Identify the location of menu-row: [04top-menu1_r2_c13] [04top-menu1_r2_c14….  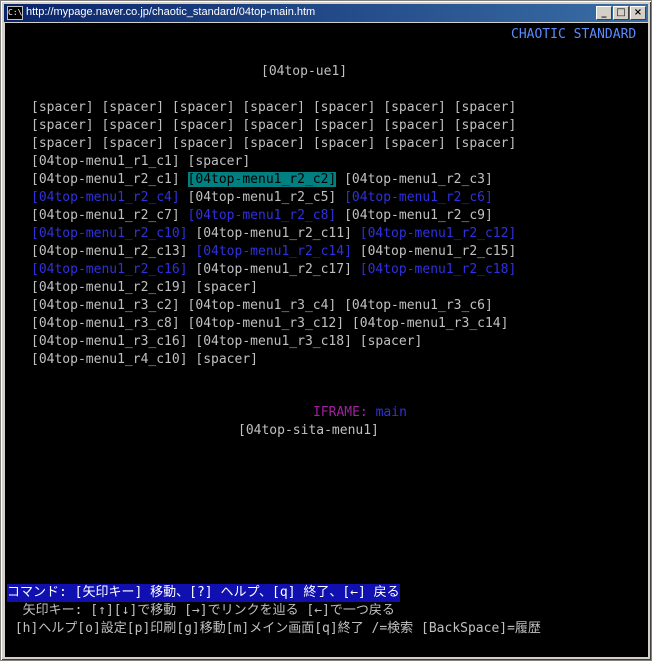
(273, 252).